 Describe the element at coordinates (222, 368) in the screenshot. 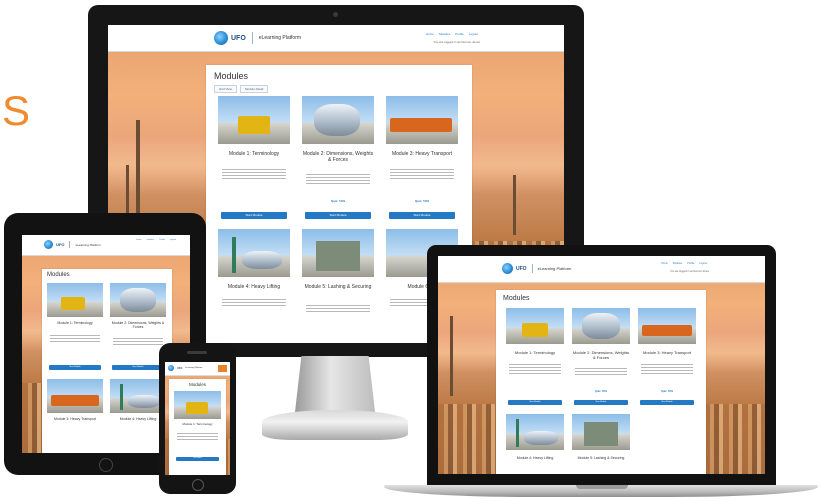

I see `menu-icon` at that location.